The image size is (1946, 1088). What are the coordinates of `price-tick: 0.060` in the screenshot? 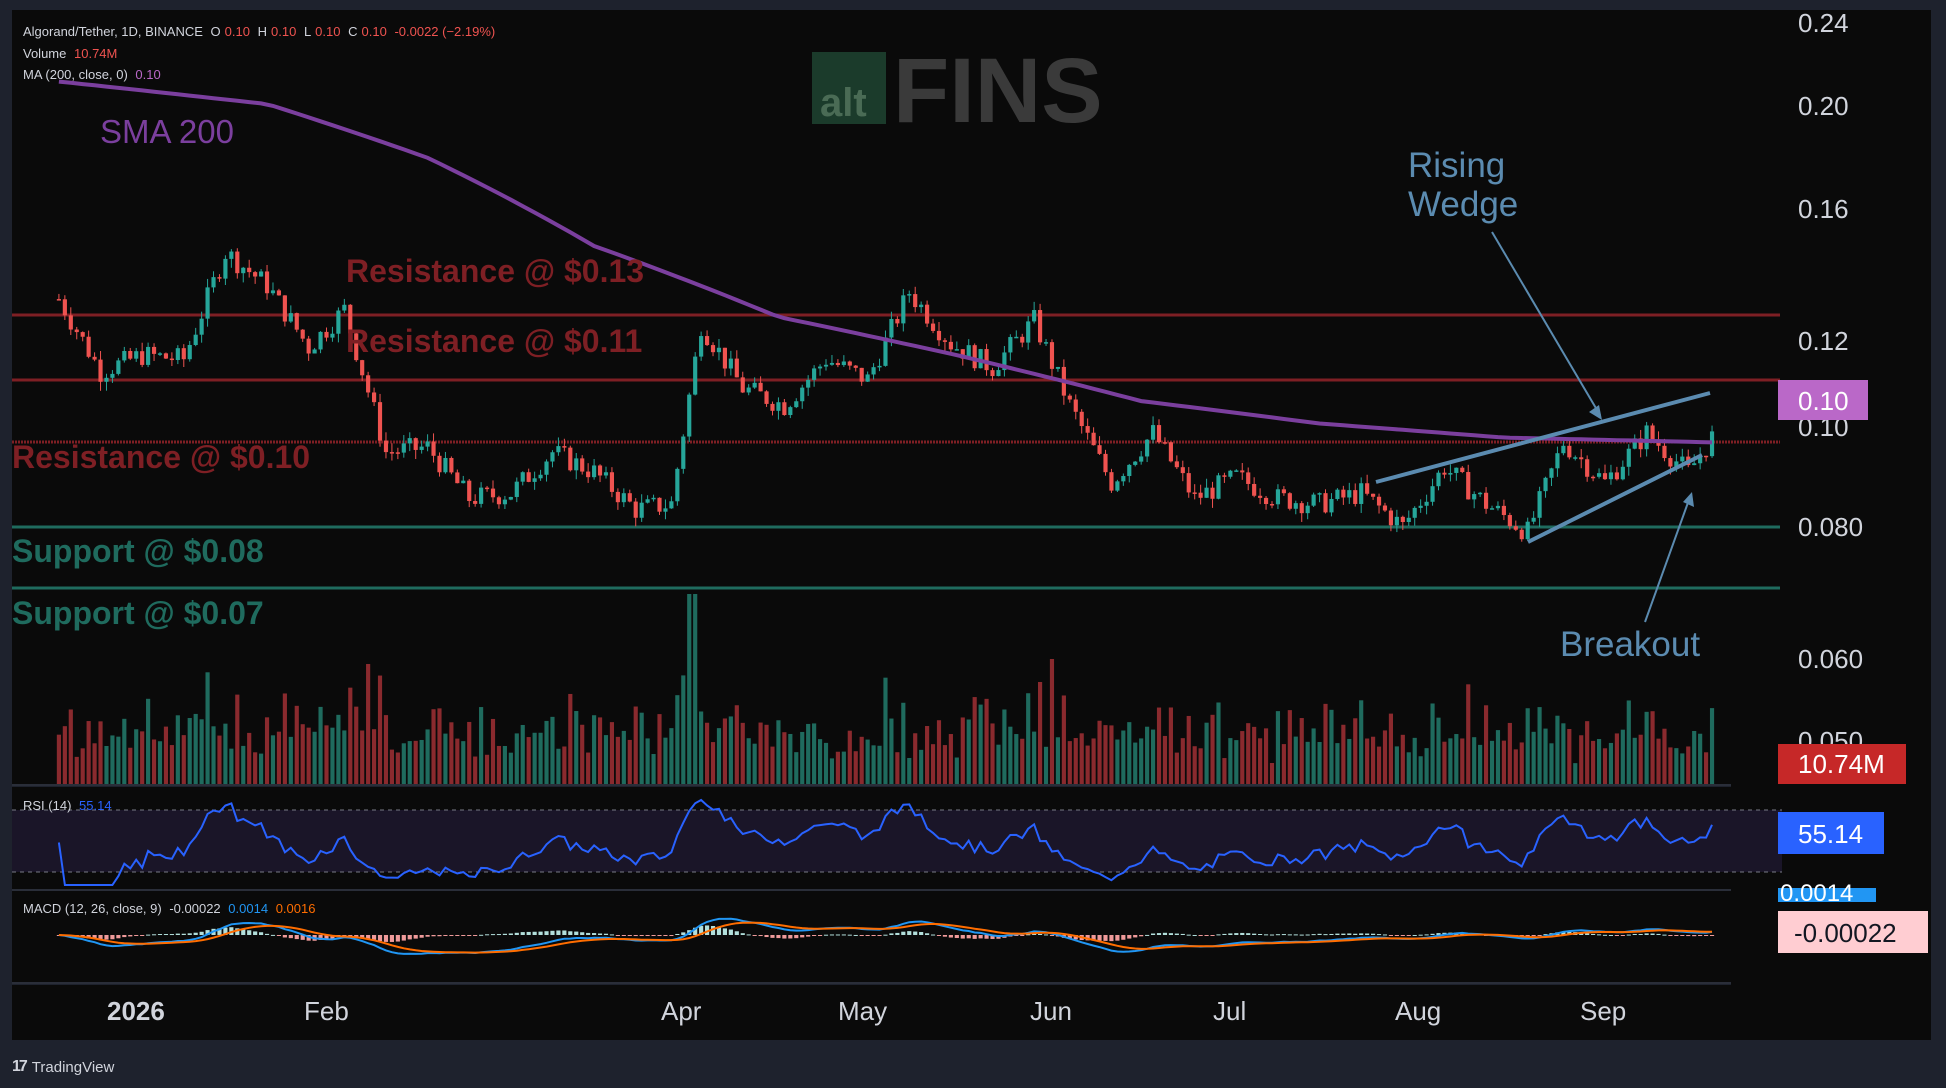 It's located at (1830, 659).